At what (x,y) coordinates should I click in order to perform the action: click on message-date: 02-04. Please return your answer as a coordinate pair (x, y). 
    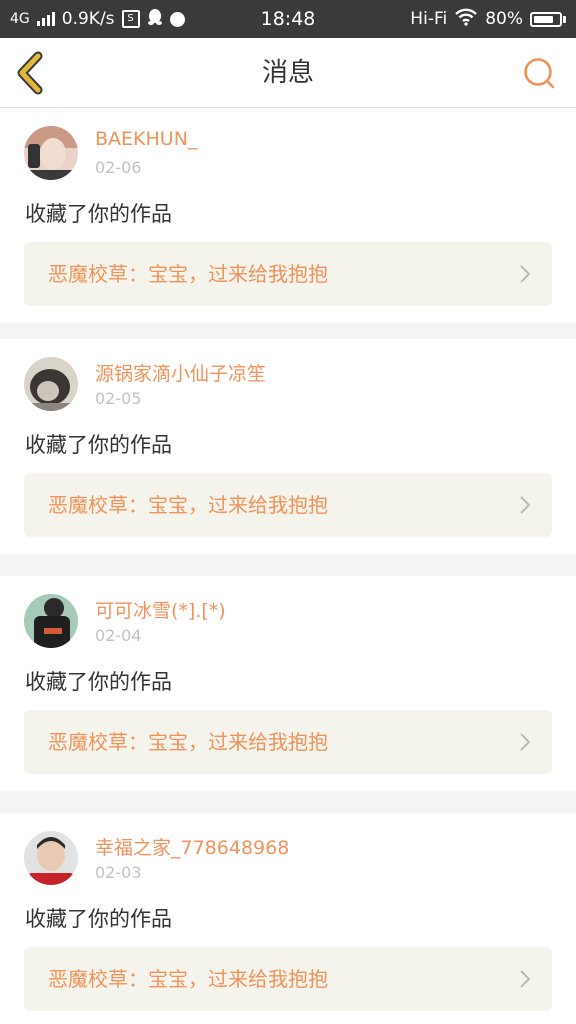
    Looking at the image, I should click on (118, 635).